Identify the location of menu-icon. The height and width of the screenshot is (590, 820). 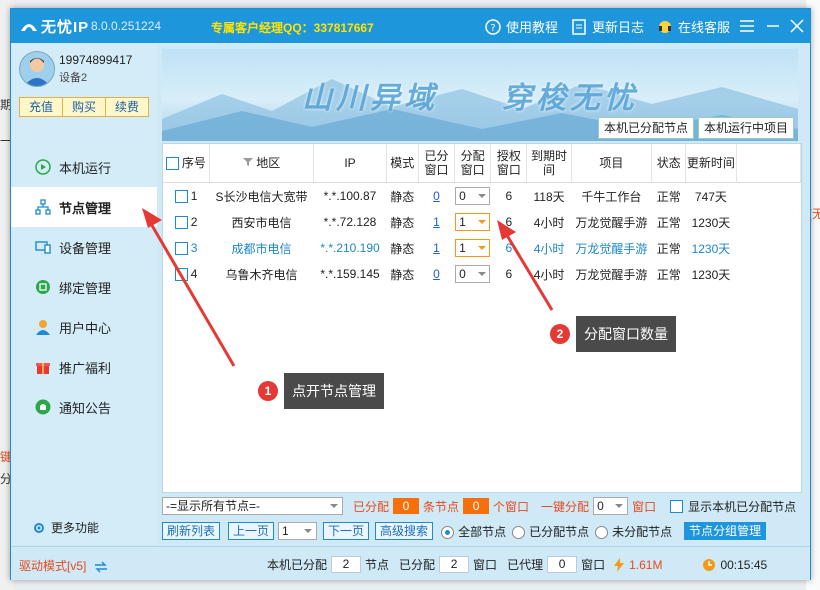
(747, 26).